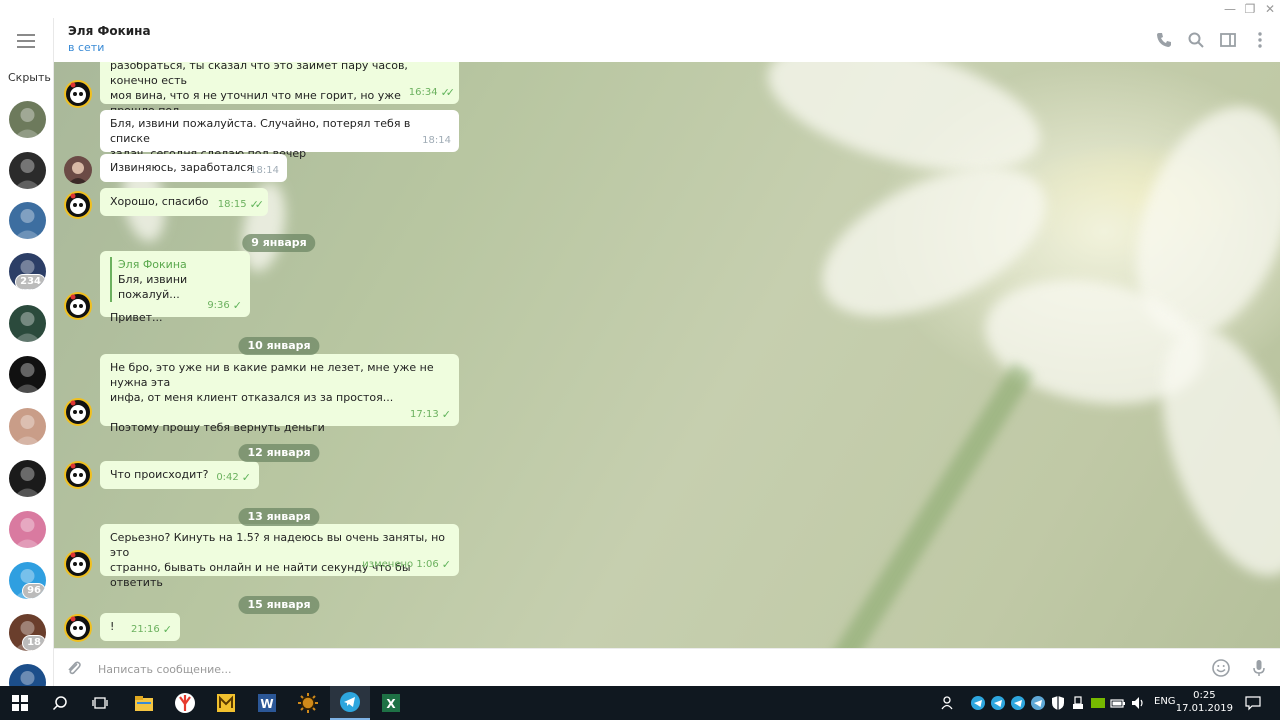 Image resolution: width=1280 pixels, height=720 pixels. Describe the element at coordinates (640, 703) in the screenshot. I see `windows-taskbar: W X ENG 0:25 17.01.2019` at that location.